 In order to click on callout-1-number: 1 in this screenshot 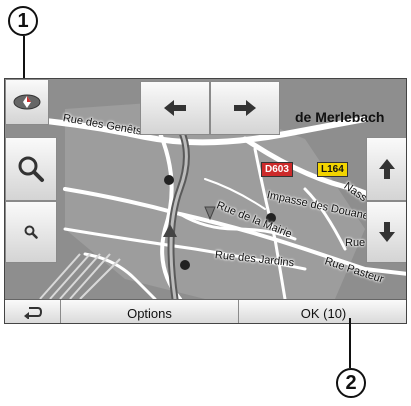, I will do `click(23, 20)`.